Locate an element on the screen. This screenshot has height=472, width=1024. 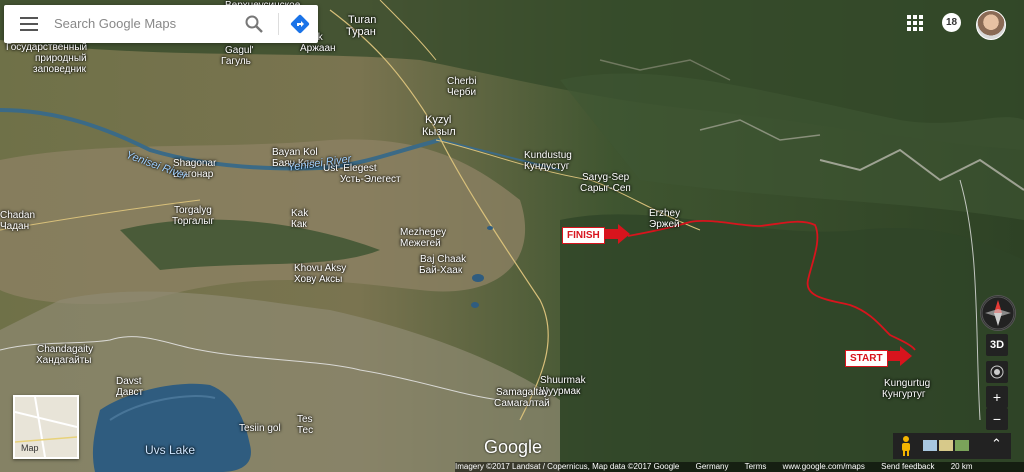
place-label: Как is located at coordinates (299, 224).